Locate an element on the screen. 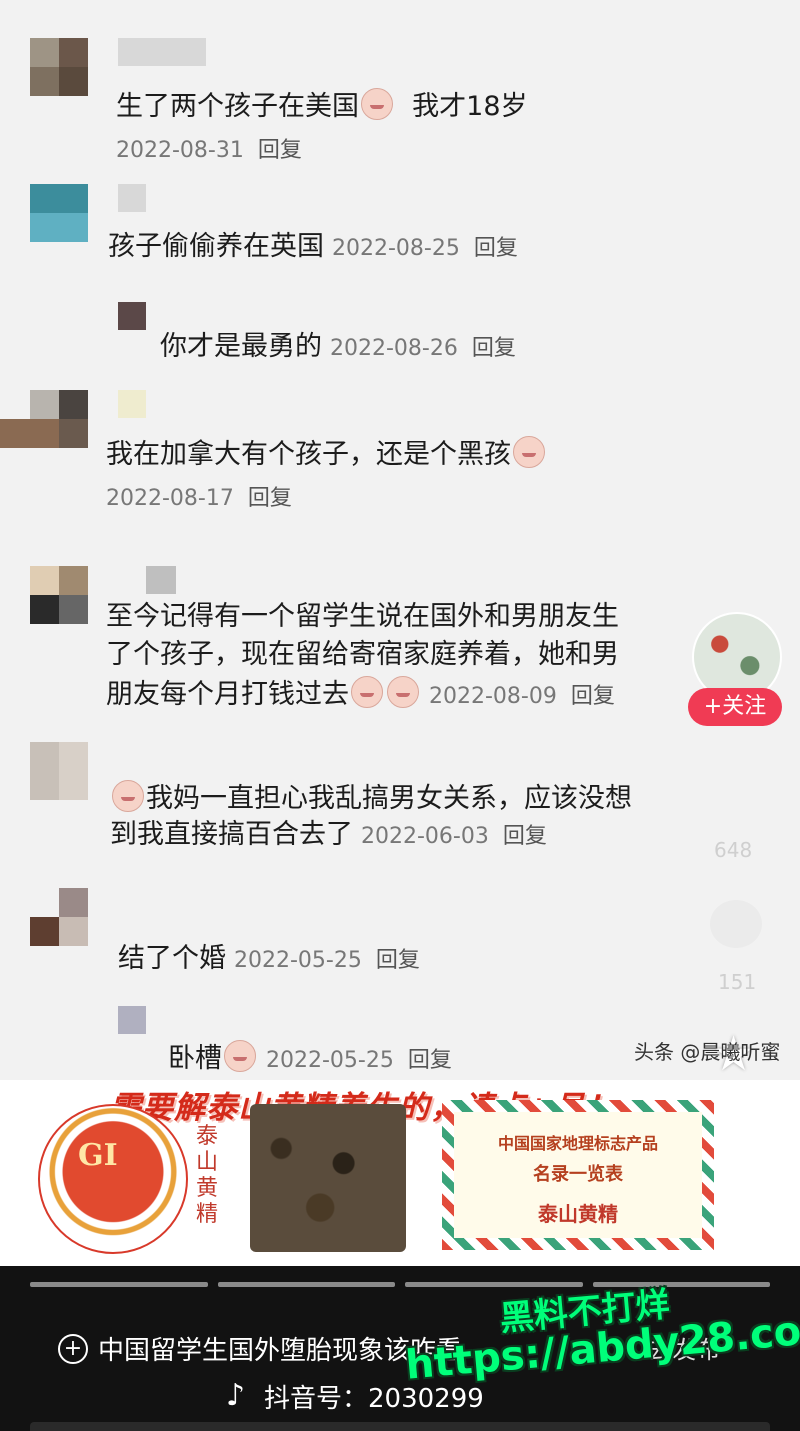  follow-button: +关注 is located at coordinates (735, 707).